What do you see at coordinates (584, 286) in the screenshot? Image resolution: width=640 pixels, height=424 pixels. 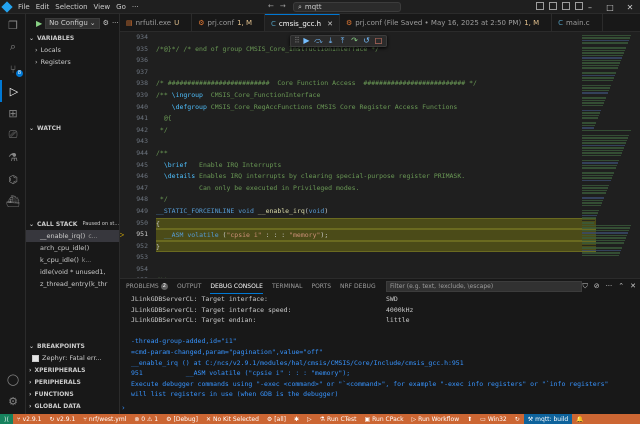 I see `filter-icon: ⛉` at bounding box center [584, 286].